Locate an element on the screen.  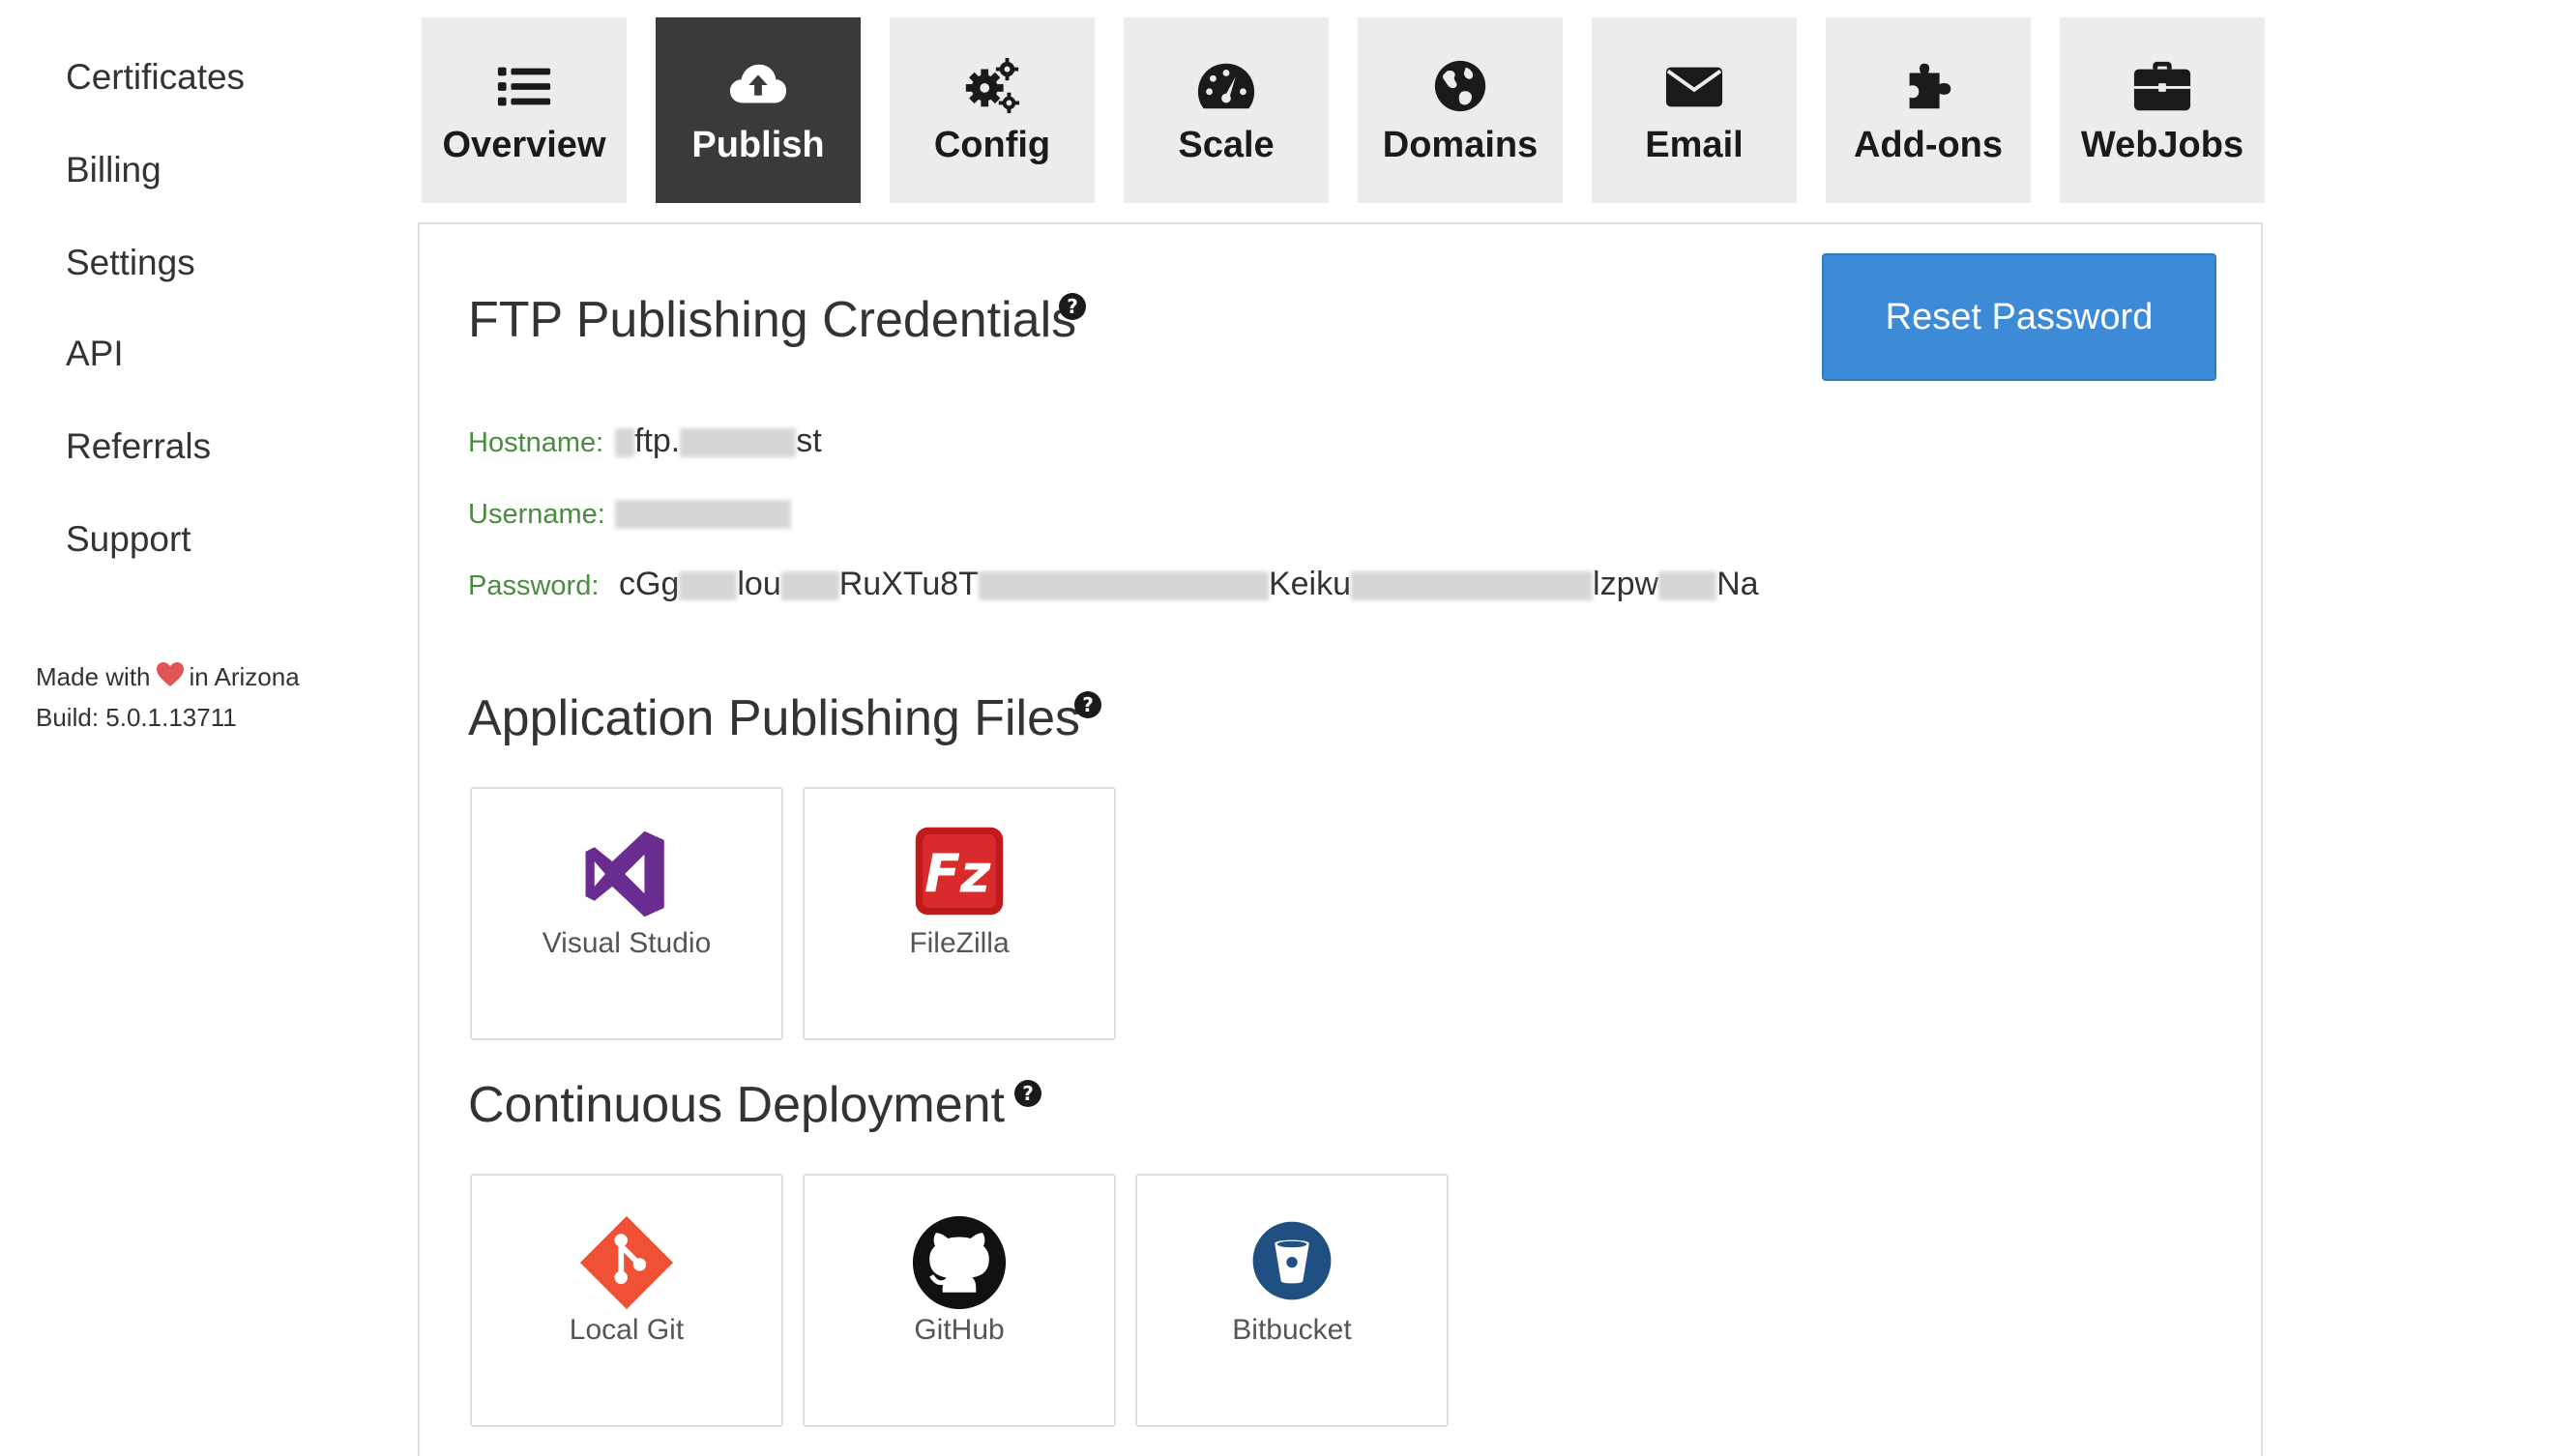
tab-publish-label: Publish is located at coordinates (758, 145).